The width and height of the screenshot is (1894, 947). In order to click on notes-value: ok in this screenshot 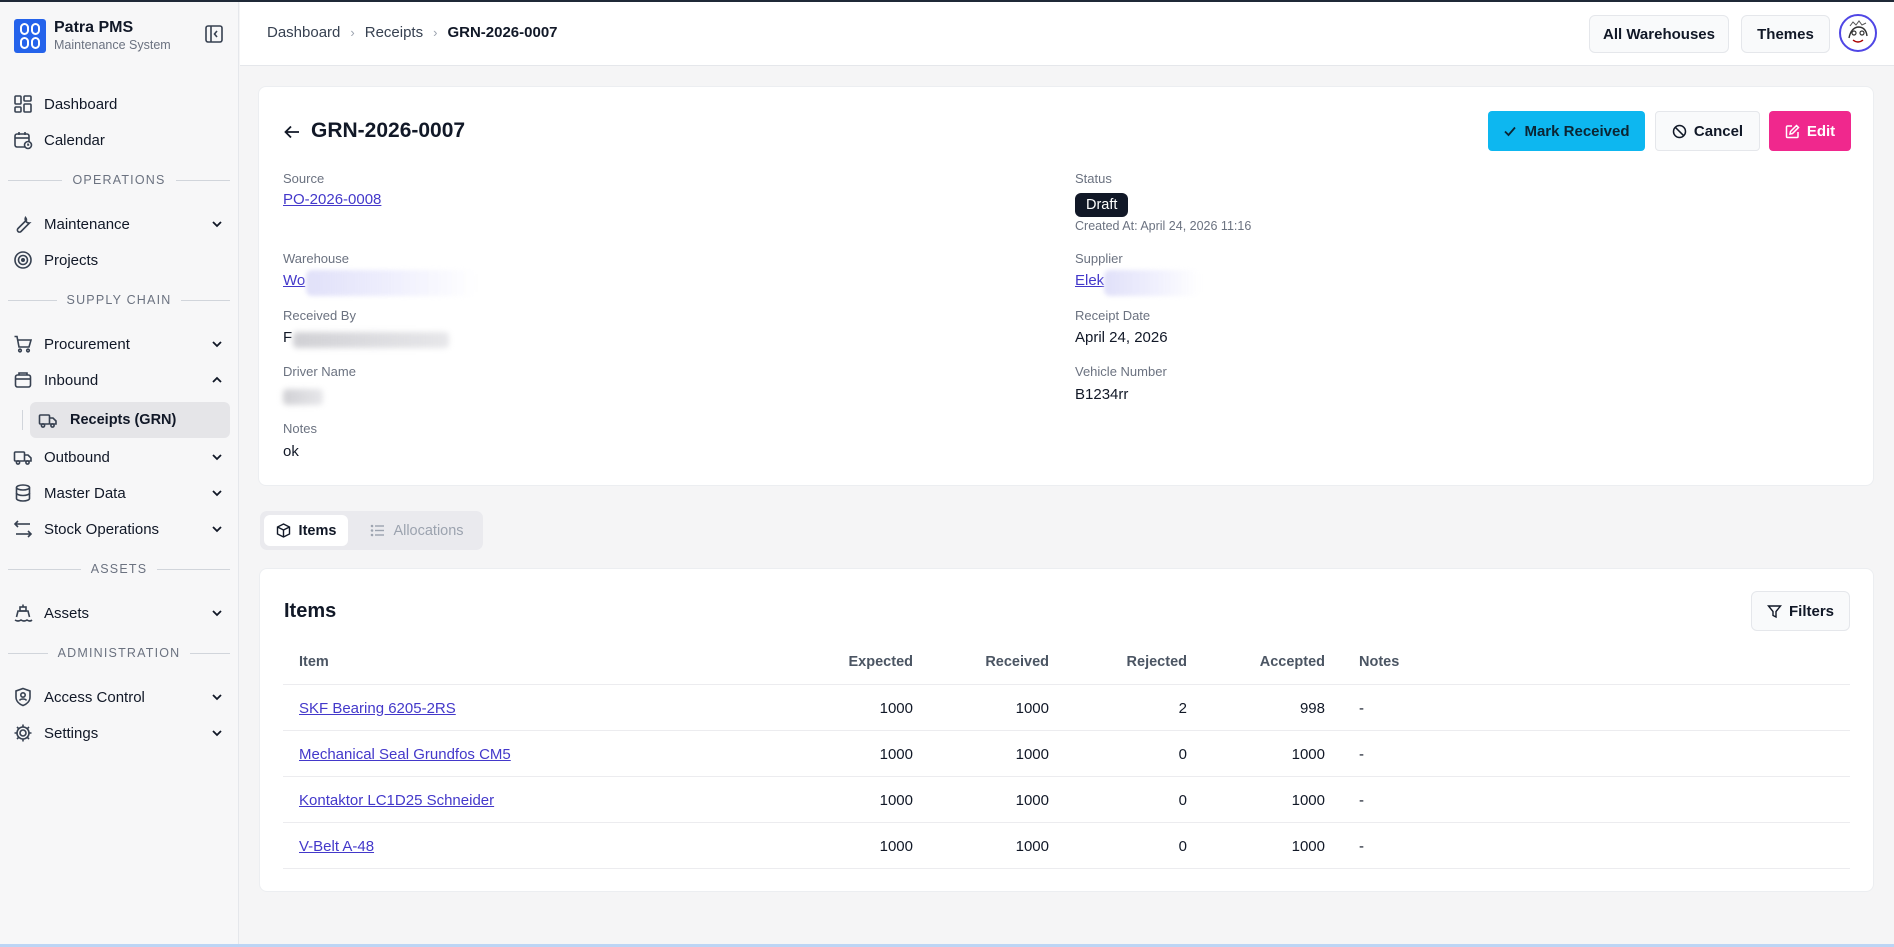, I will do `click(291, 451)`.